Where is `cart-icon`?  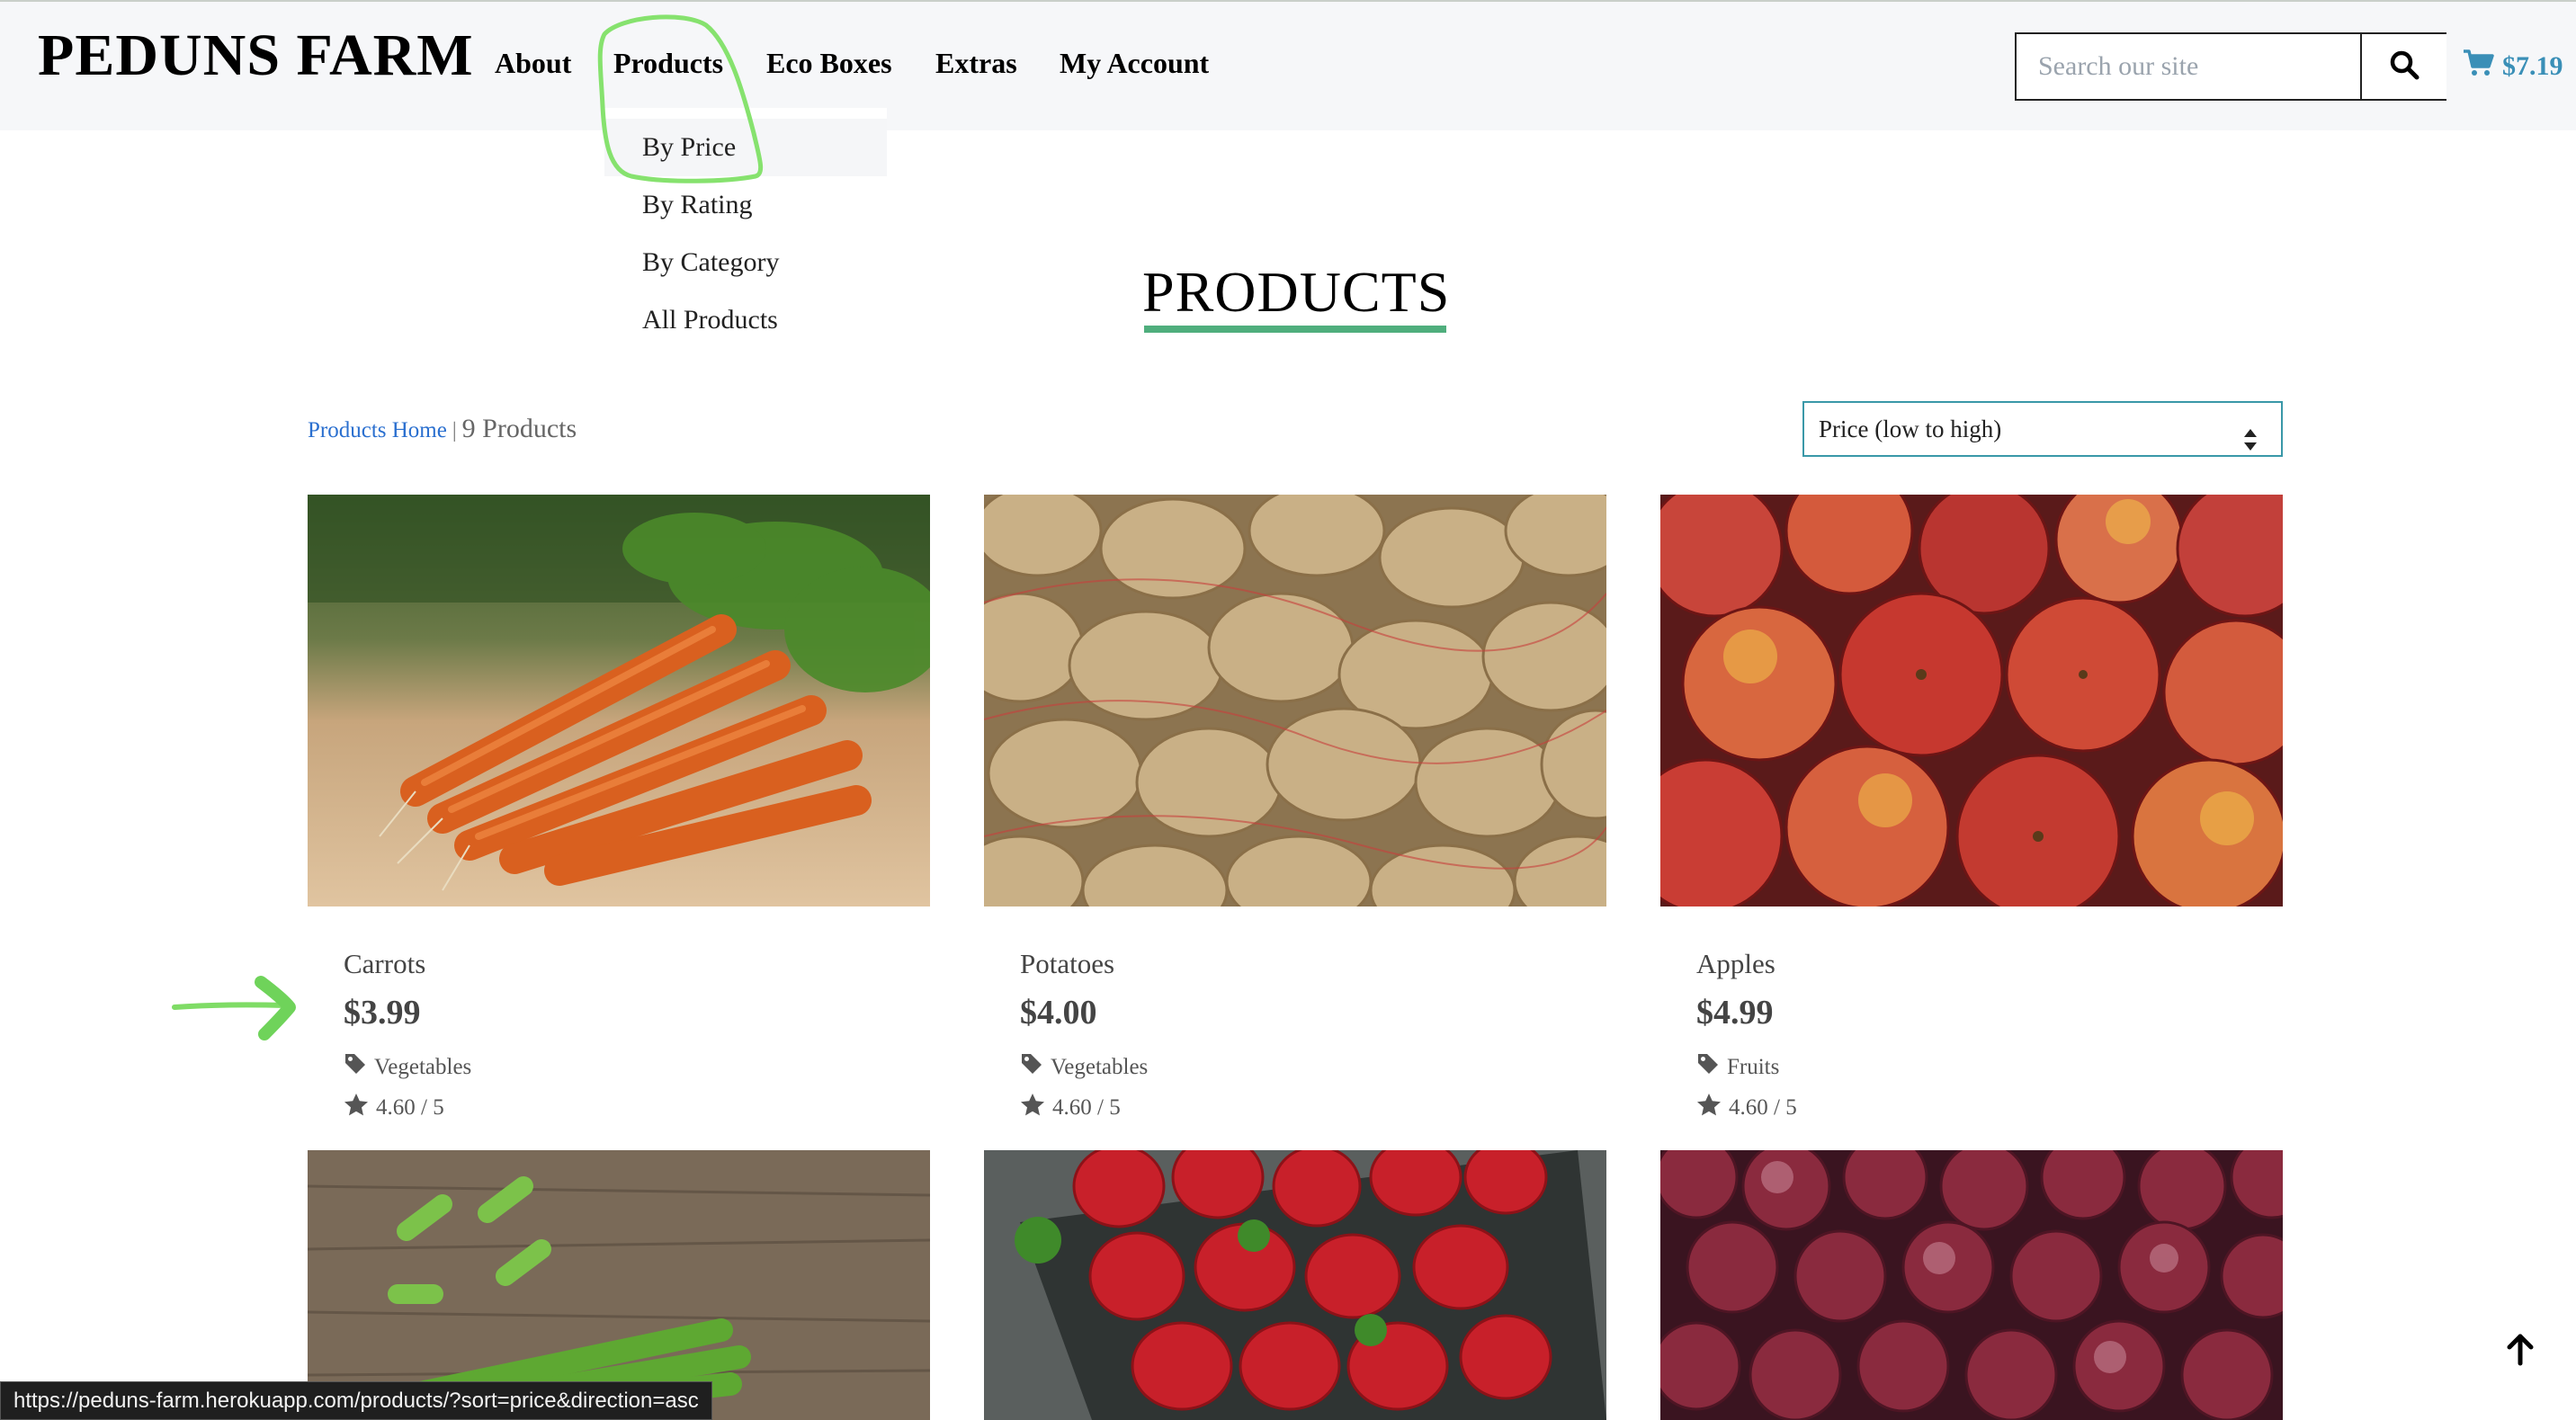 cart-icon is located at coordinates (2482, 67).